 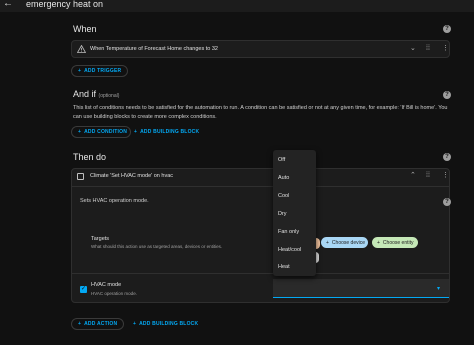 I want to click on menu-item-off: Off, so click(x=281, y=160).